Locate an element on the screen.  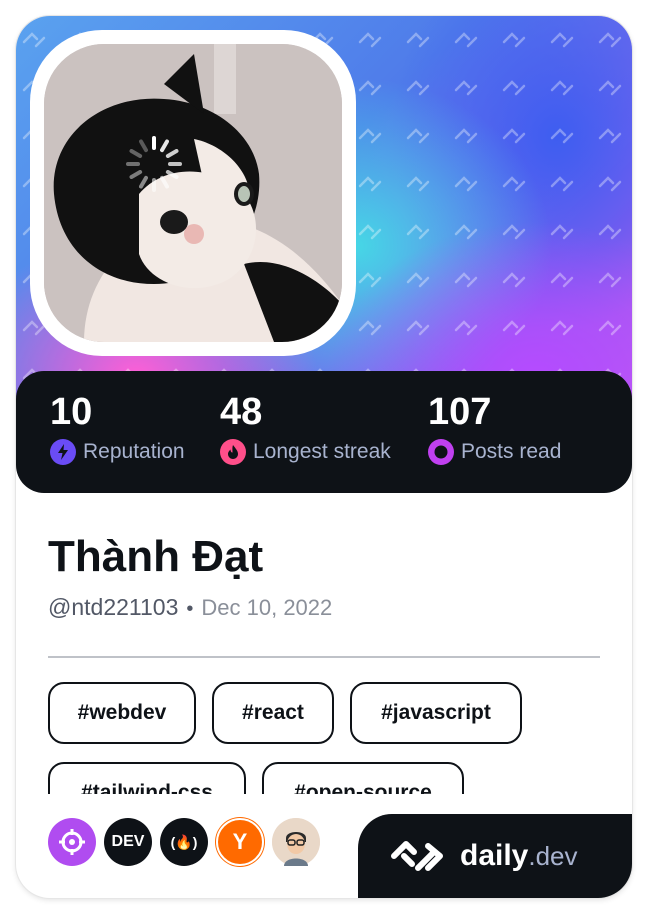
daily-dev-brand: daily .dev is located at coordinates (495, 856).